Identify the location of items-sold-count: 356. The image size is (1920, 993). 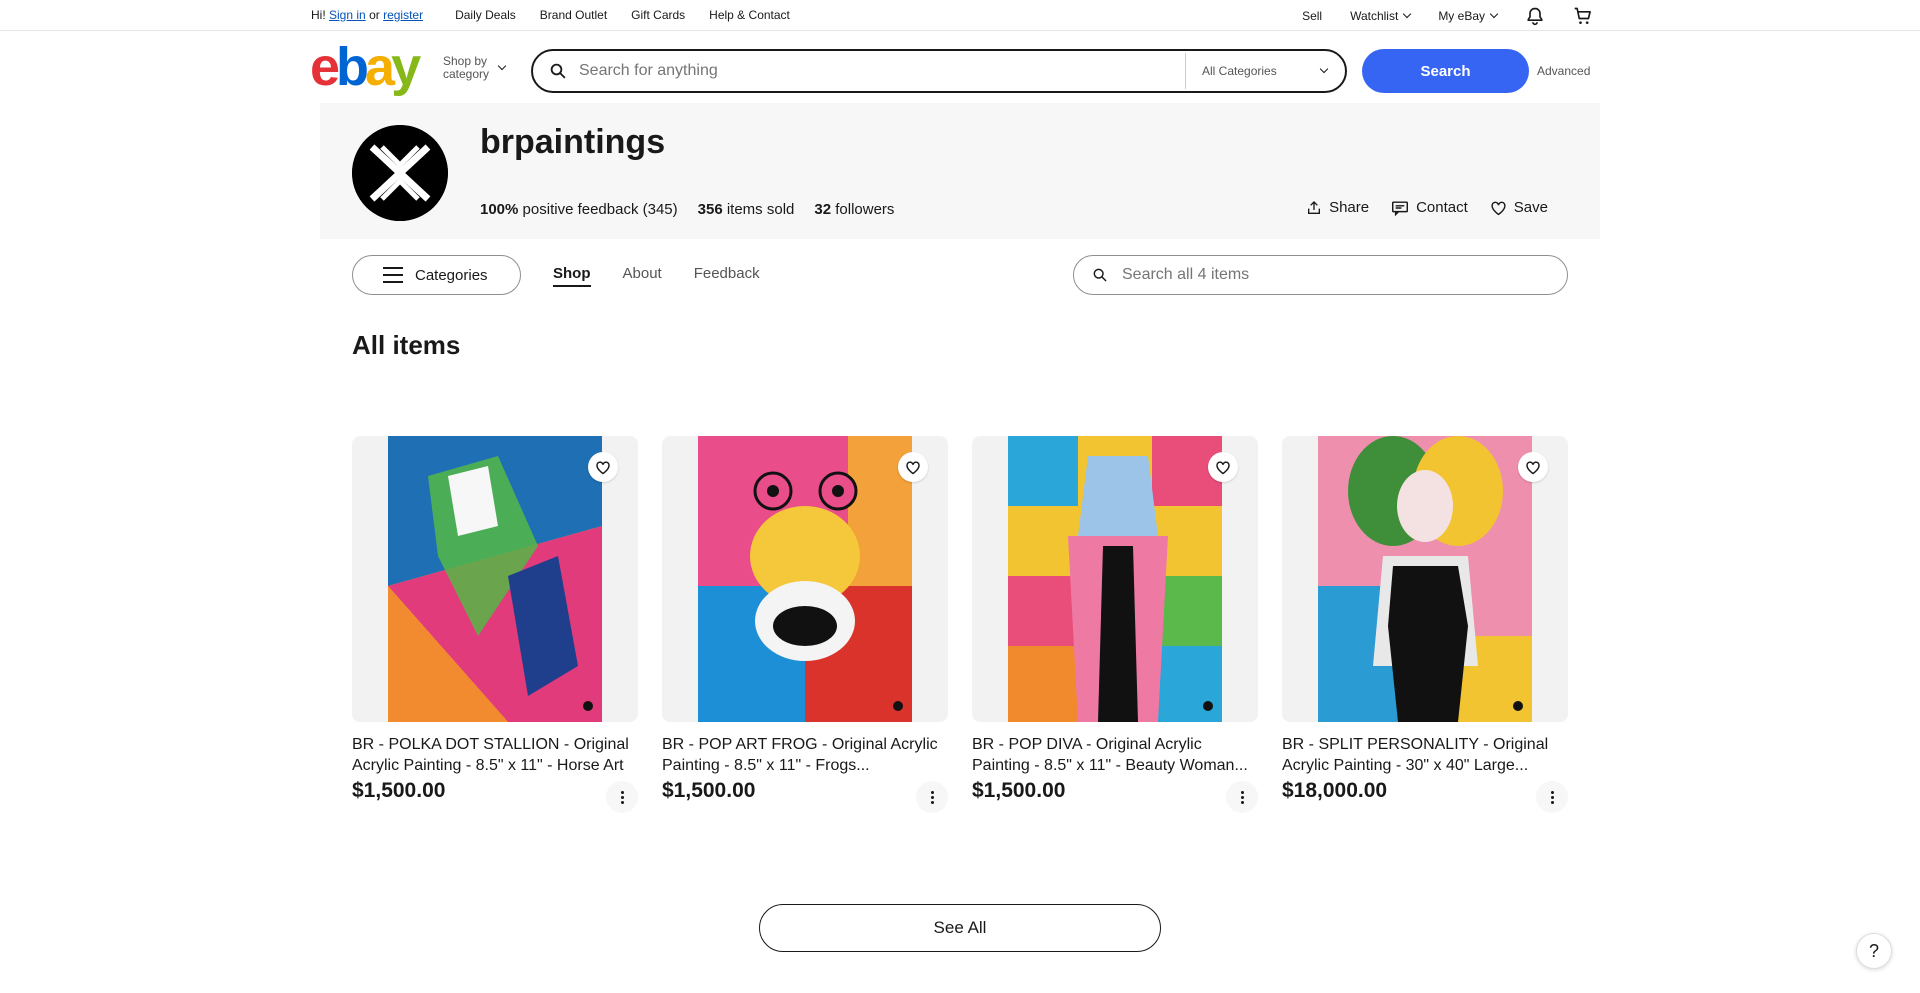
(710, 209).